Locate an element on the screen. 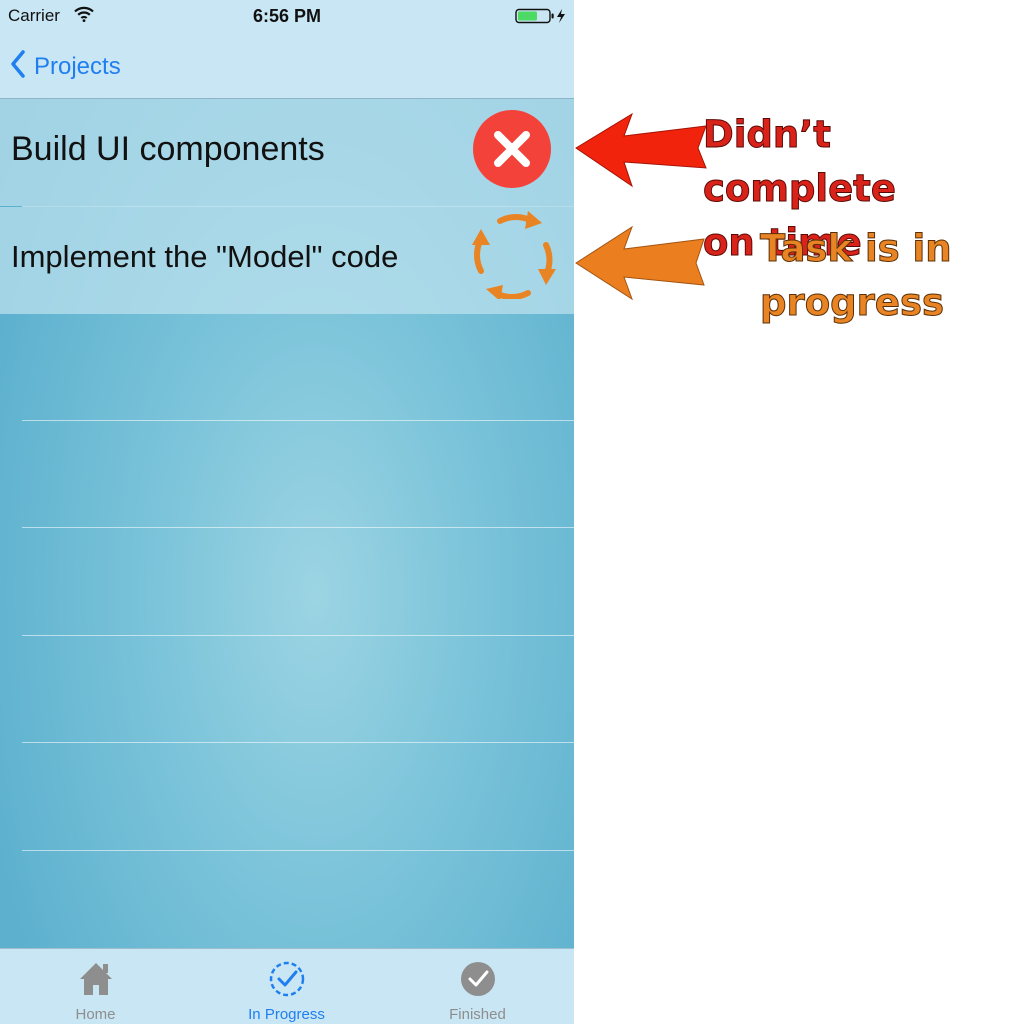  task-title: Build UI components is located at coordinates (168, 149).